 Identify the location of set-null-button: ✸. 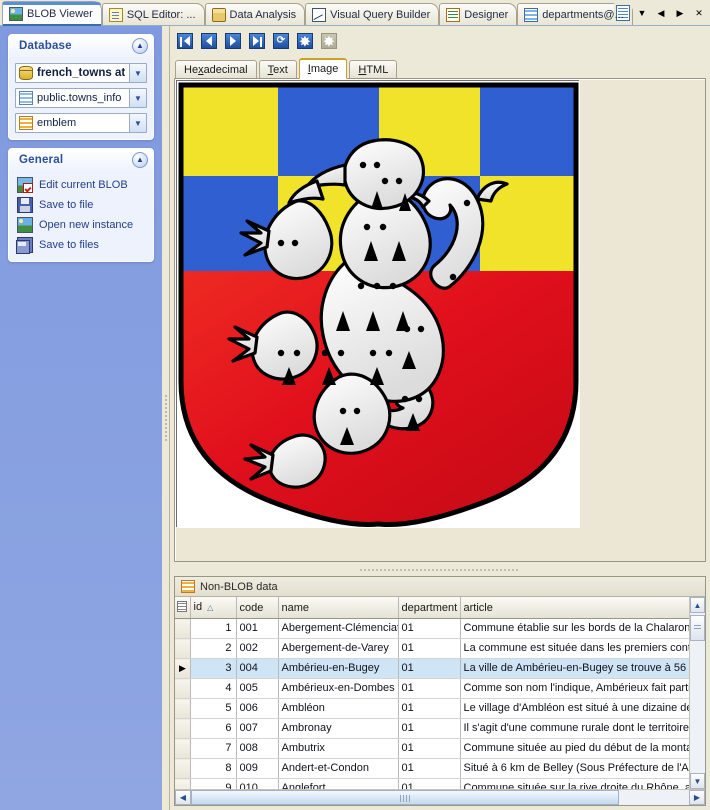
(305, 41).